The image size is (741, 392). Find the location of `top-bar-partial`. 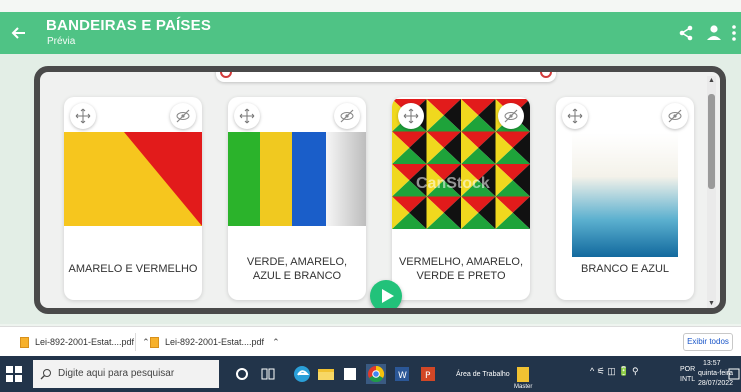

top-bar-partial is located at coordinates (386, 77).